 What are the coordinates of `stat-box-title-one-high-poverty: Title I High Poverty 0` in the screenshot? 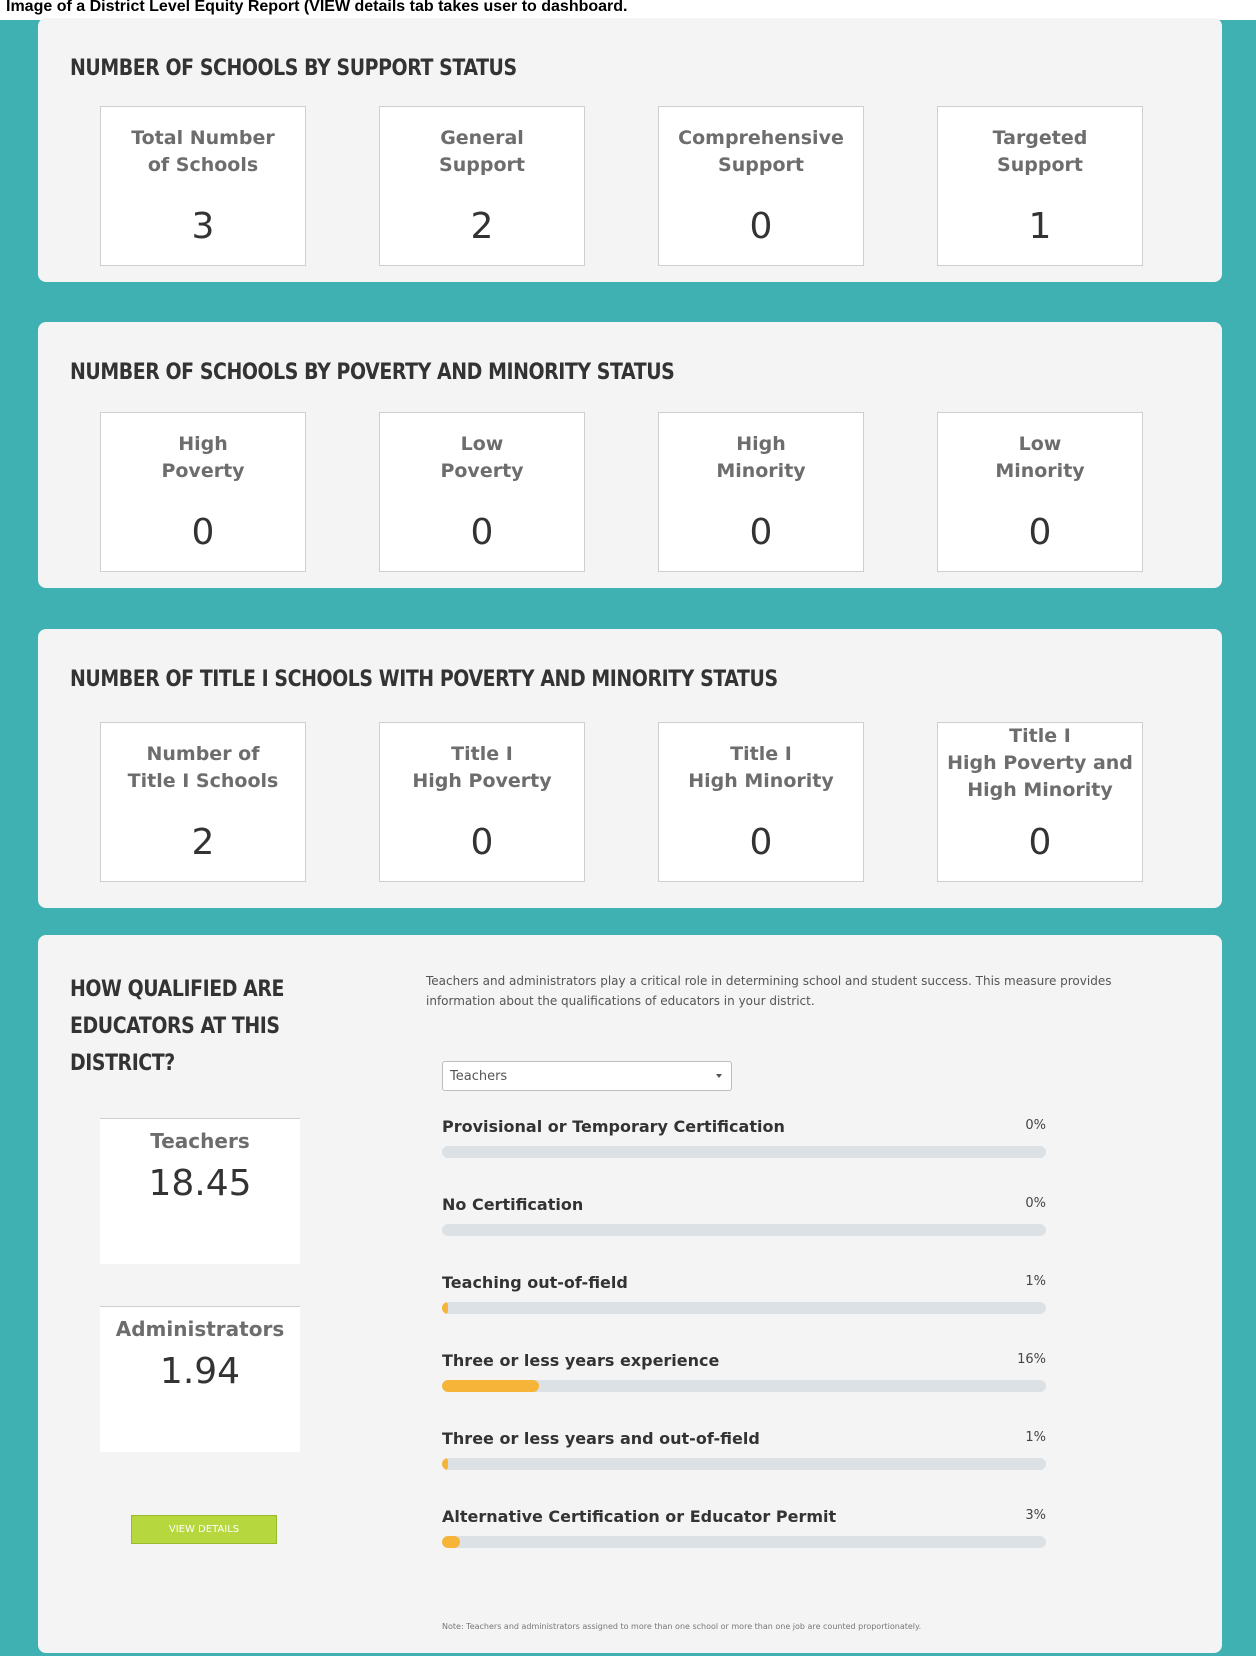 It's located at (482, 802).